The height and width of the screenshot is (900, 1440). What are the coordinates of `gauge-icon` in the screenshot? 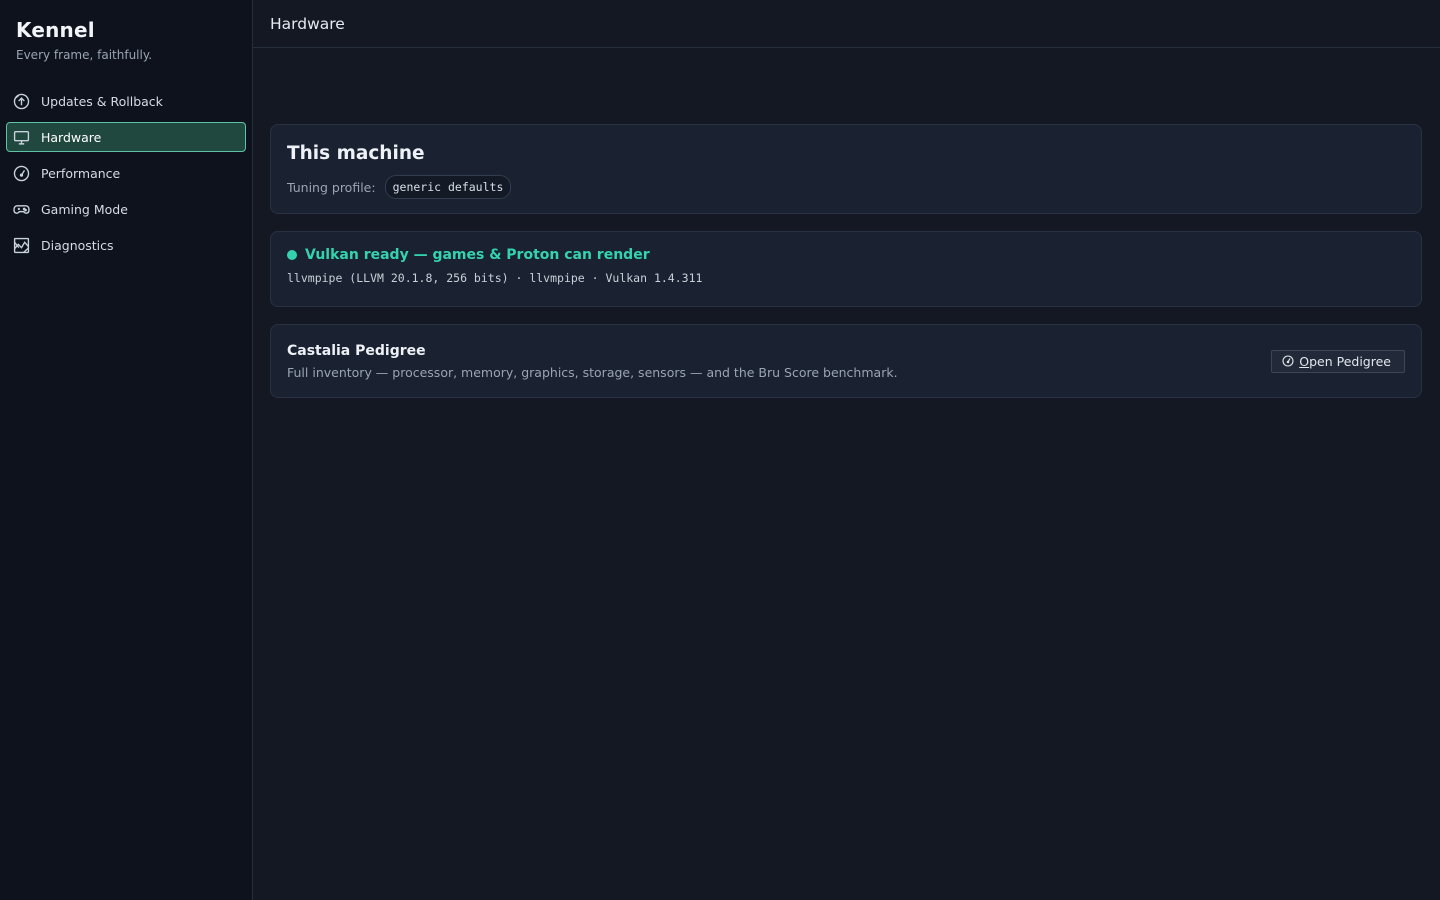 It's located at (21, 173).